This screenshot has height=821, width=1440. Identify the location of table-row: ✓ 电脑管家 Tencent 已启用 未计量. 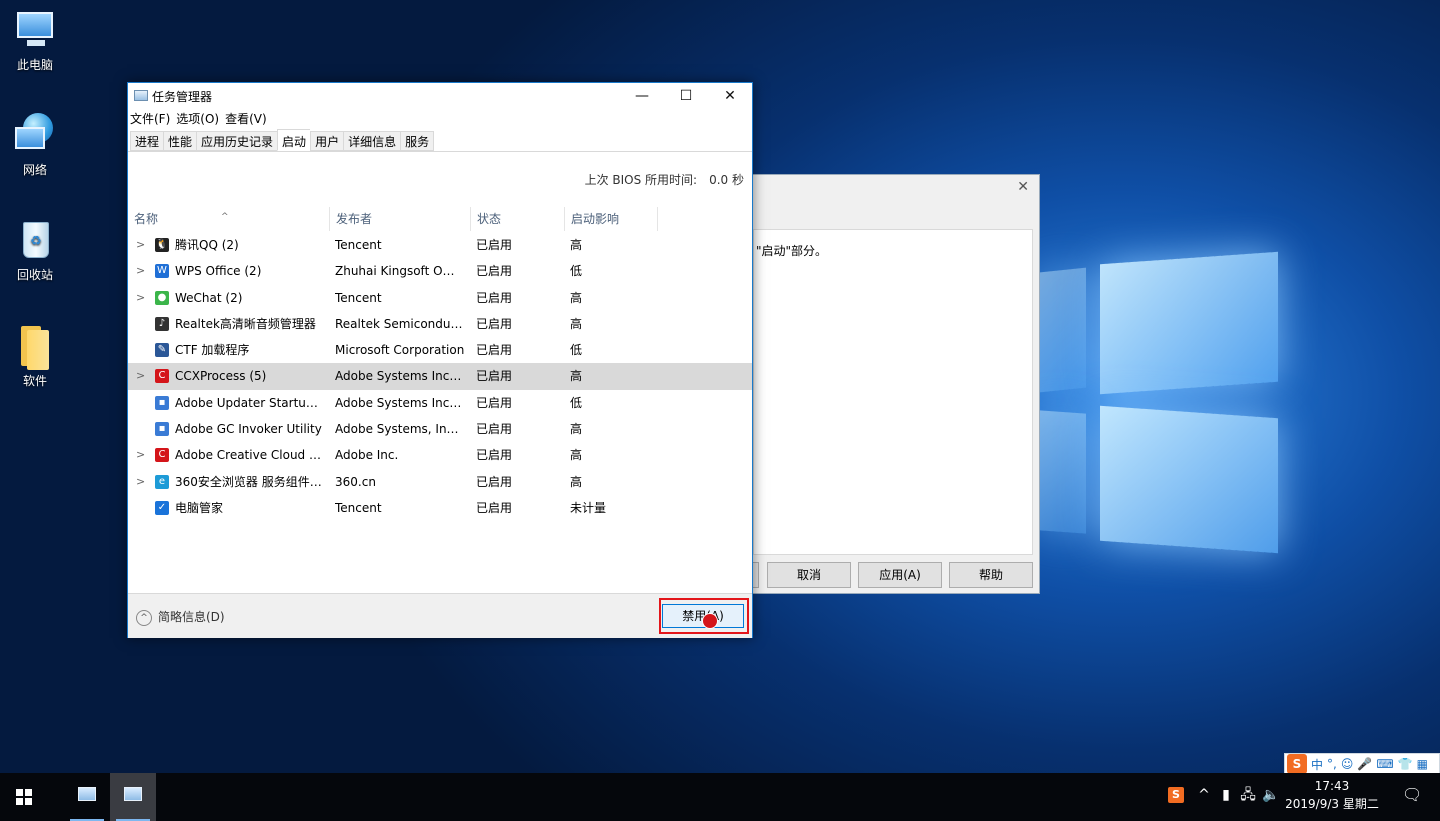
(440, 508).